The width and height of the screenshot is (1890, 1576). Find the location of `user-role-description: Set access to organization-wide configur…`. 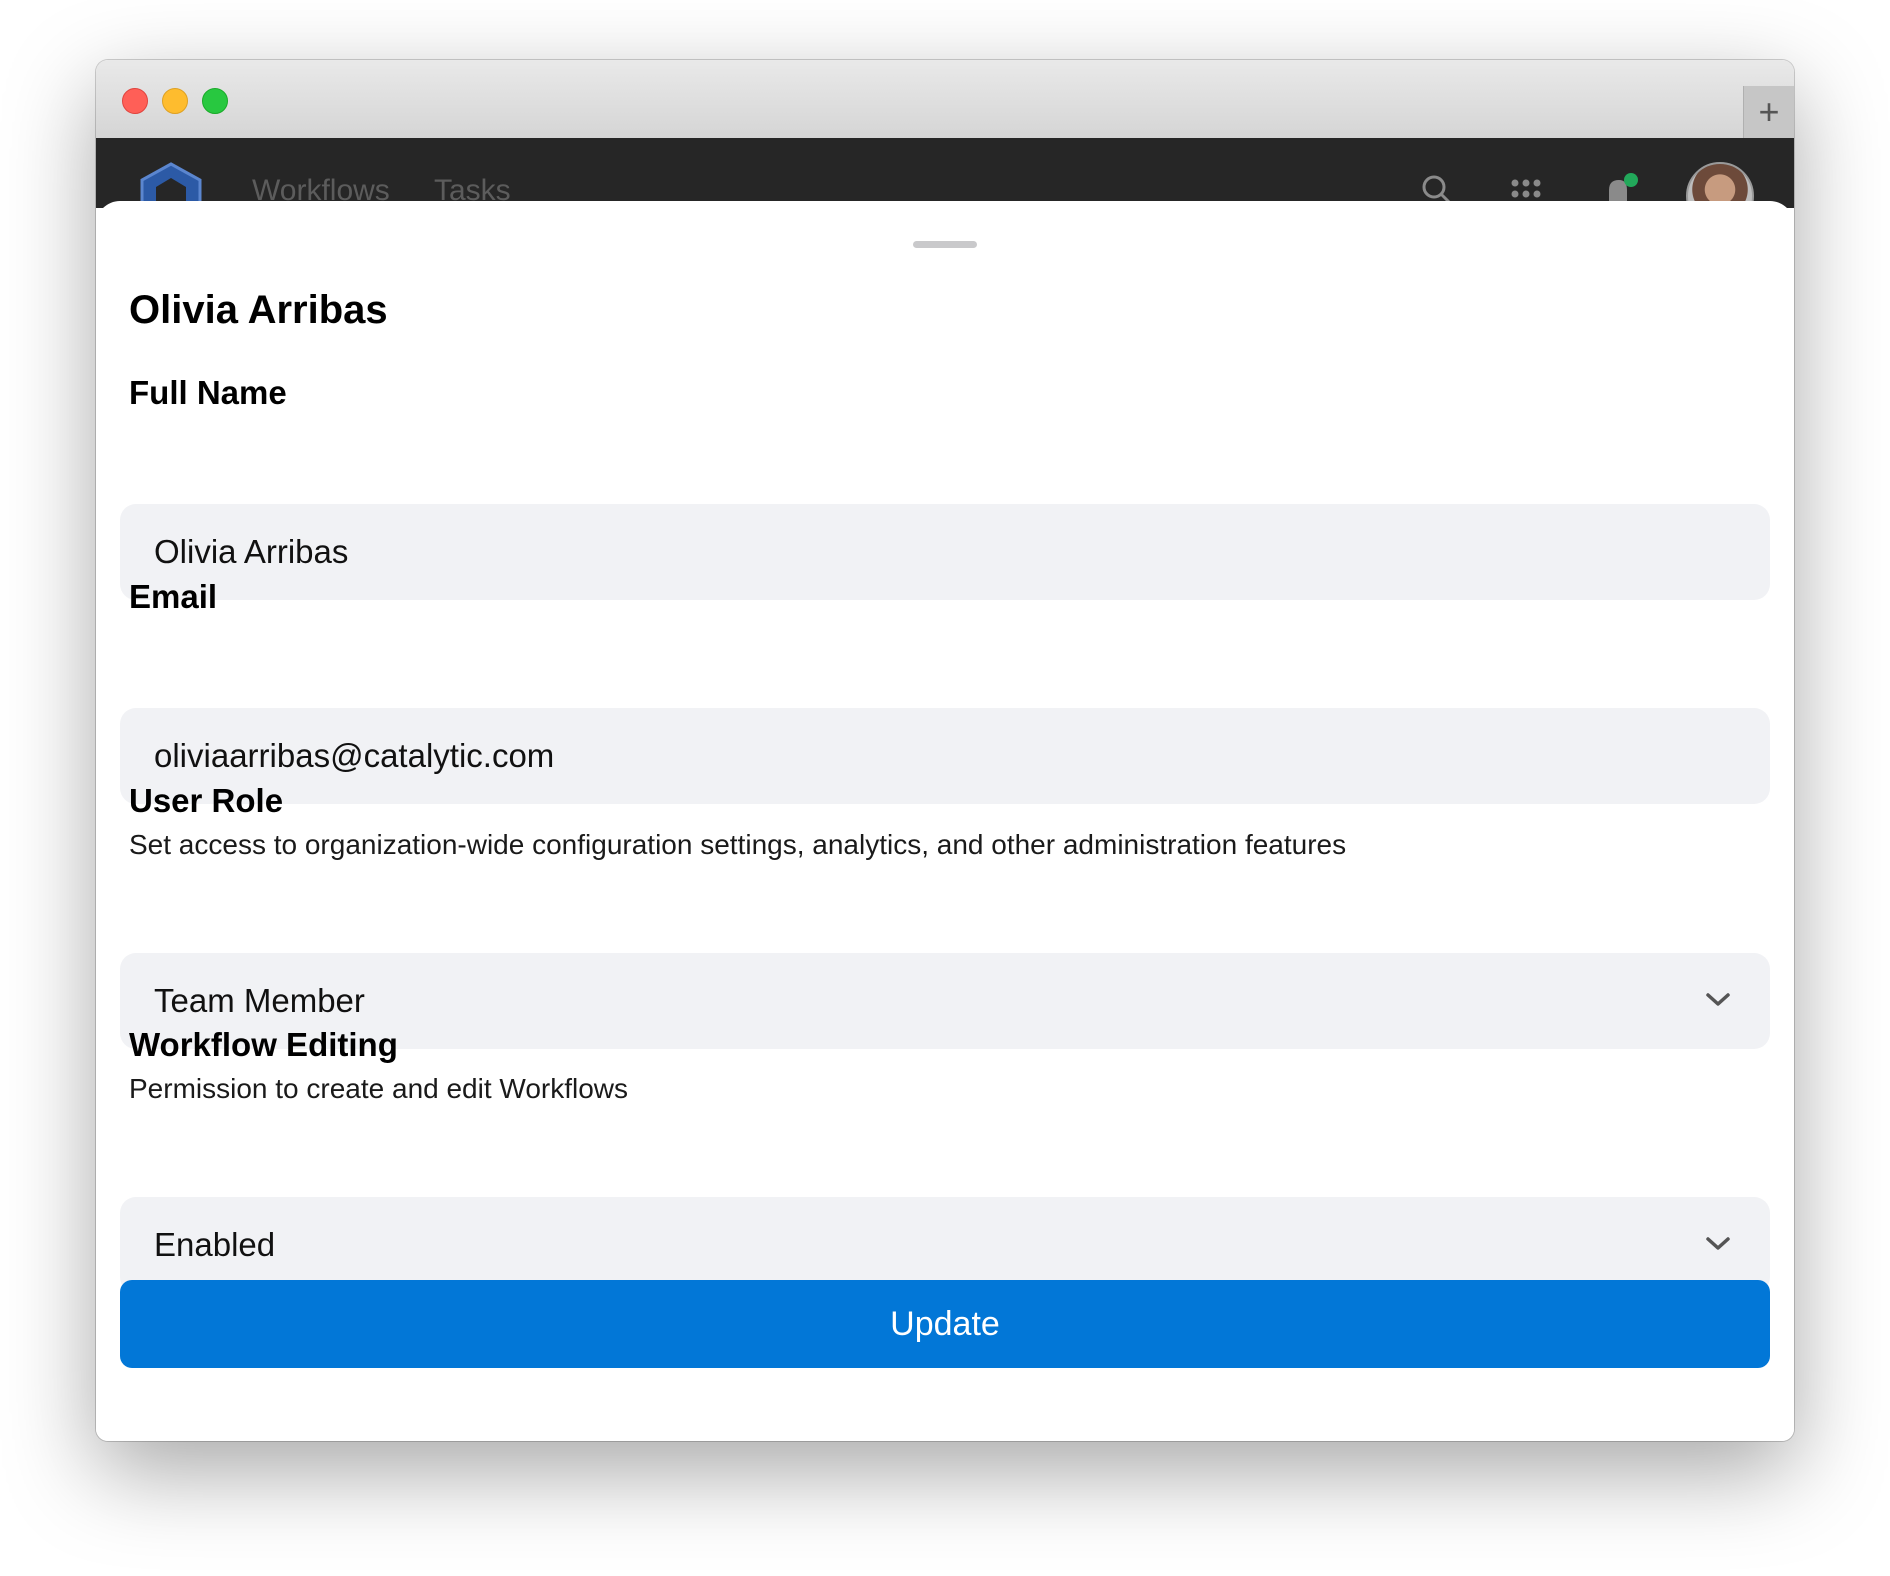

user-role-description: Set access to organization-wide configur… is located at coordinates (738, 844).